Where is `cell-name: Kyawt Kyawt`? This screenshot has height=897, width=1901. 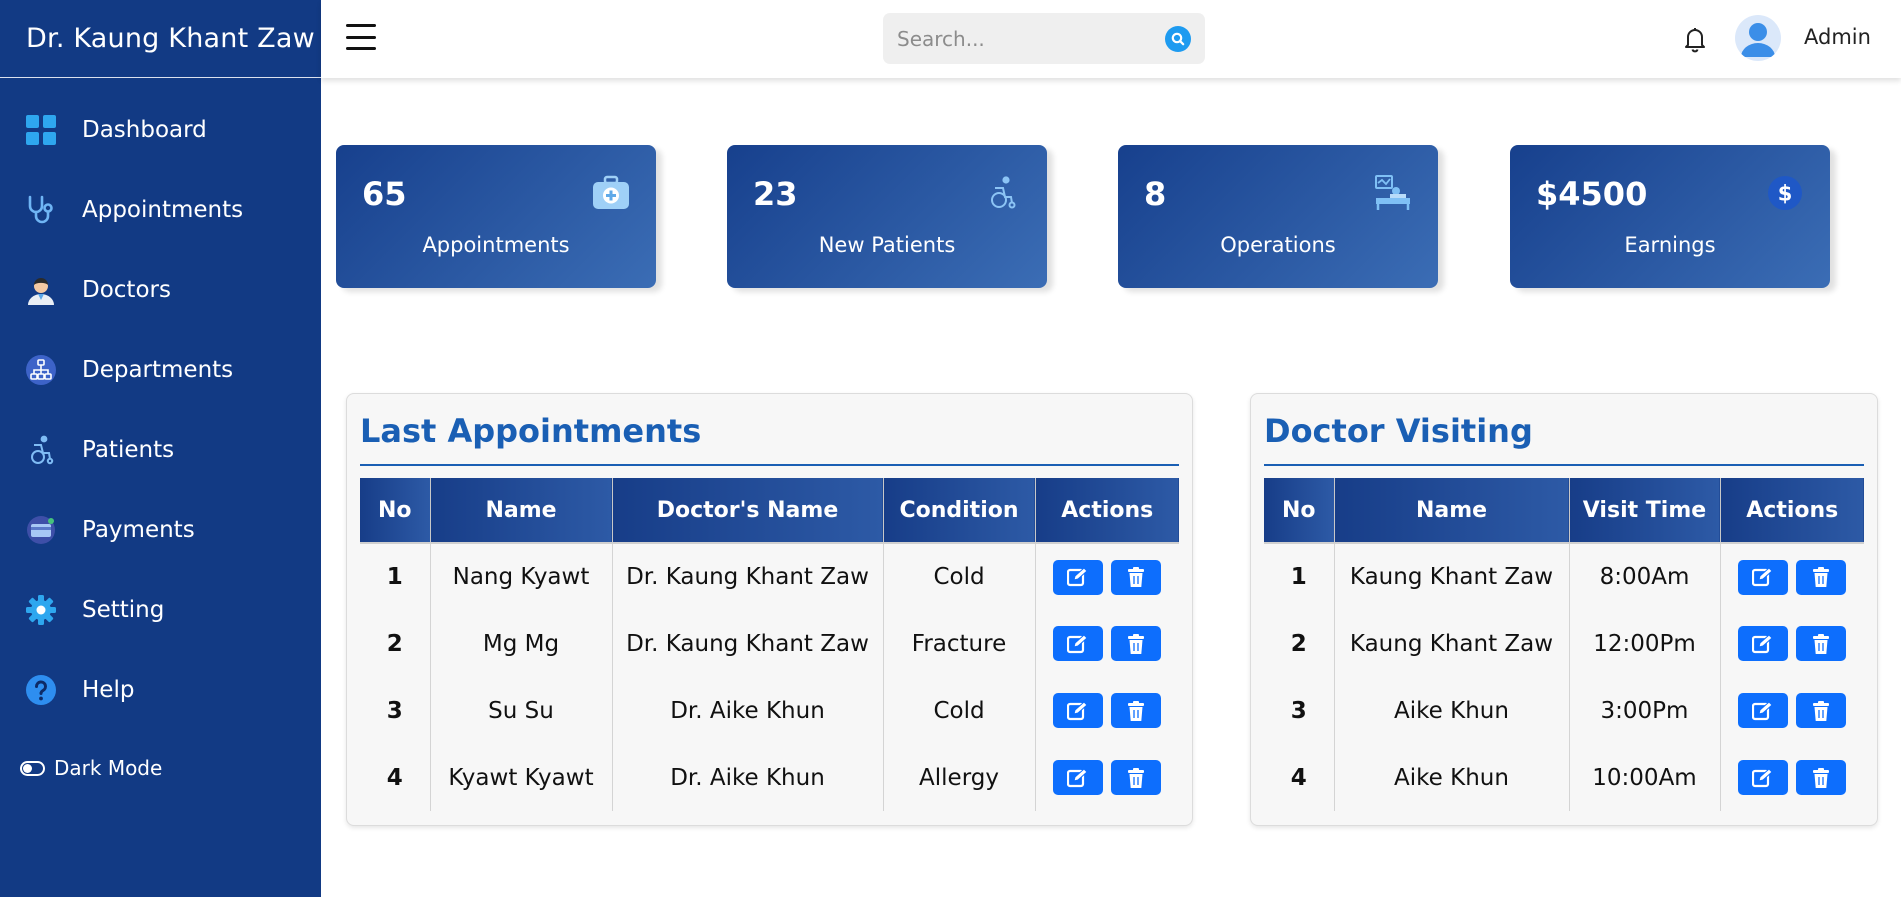 cell-name: Kyawt Kyawt is located at coordinates (521, 777).